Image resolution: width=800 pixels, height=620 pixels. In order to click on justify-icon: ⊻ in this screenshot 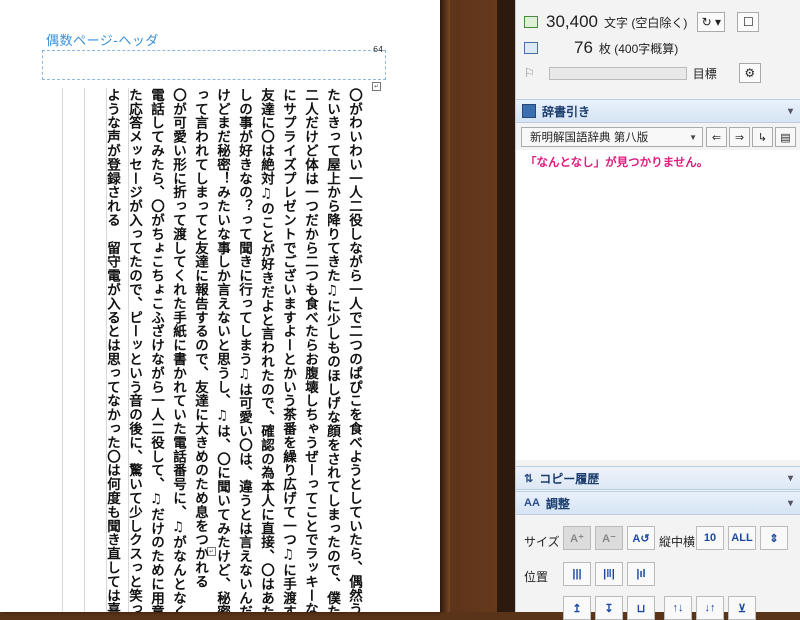, I will do `click(742, 608)`.